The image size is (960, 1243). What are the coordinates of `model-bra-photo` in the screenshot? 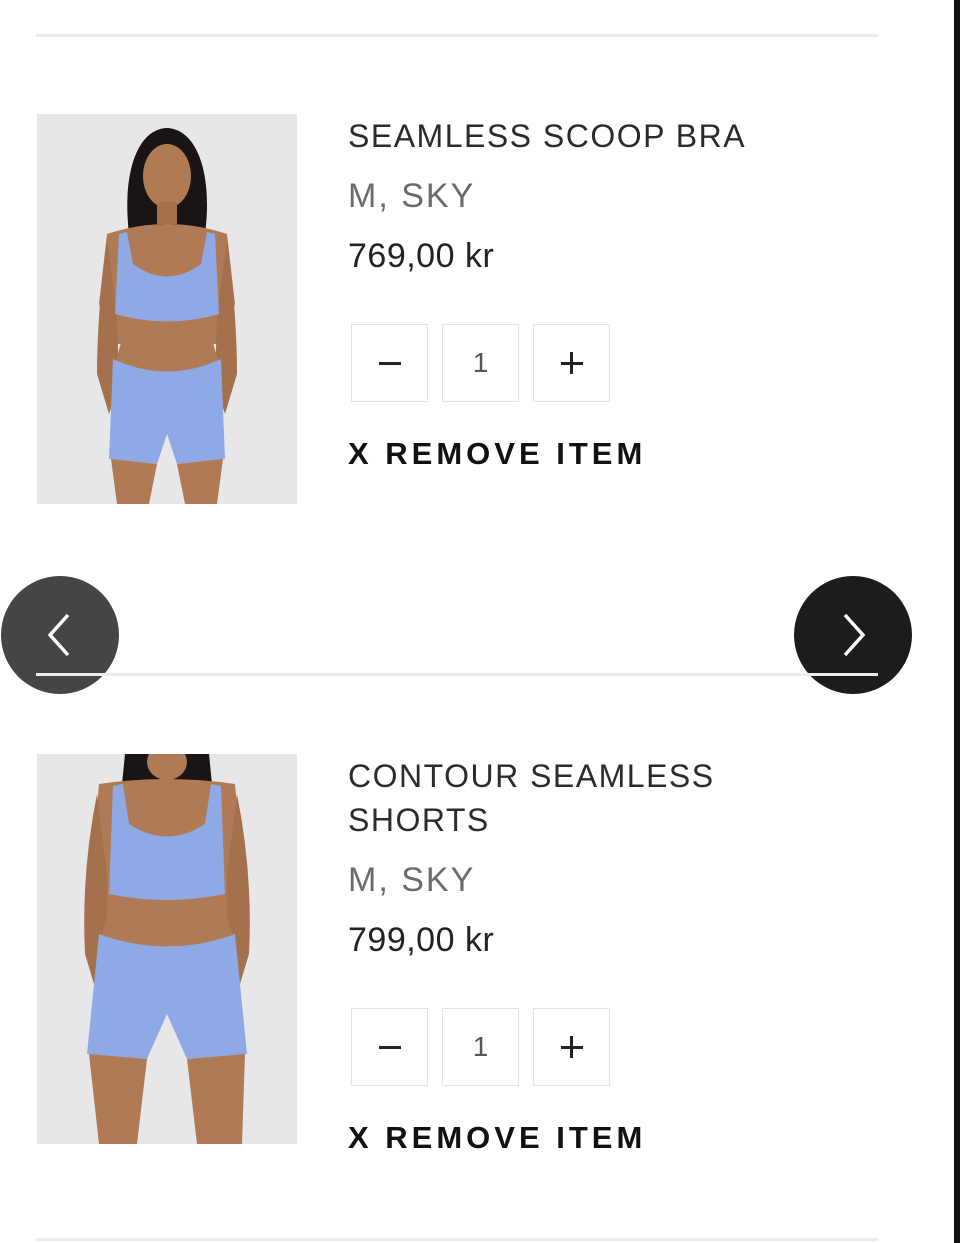 It's located at (167, 309).